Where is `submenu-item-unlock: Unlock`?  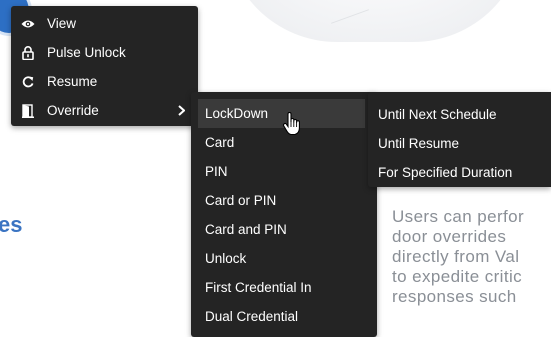 submenu-item-unlock: Unlock is located at coordinates (284, 258).